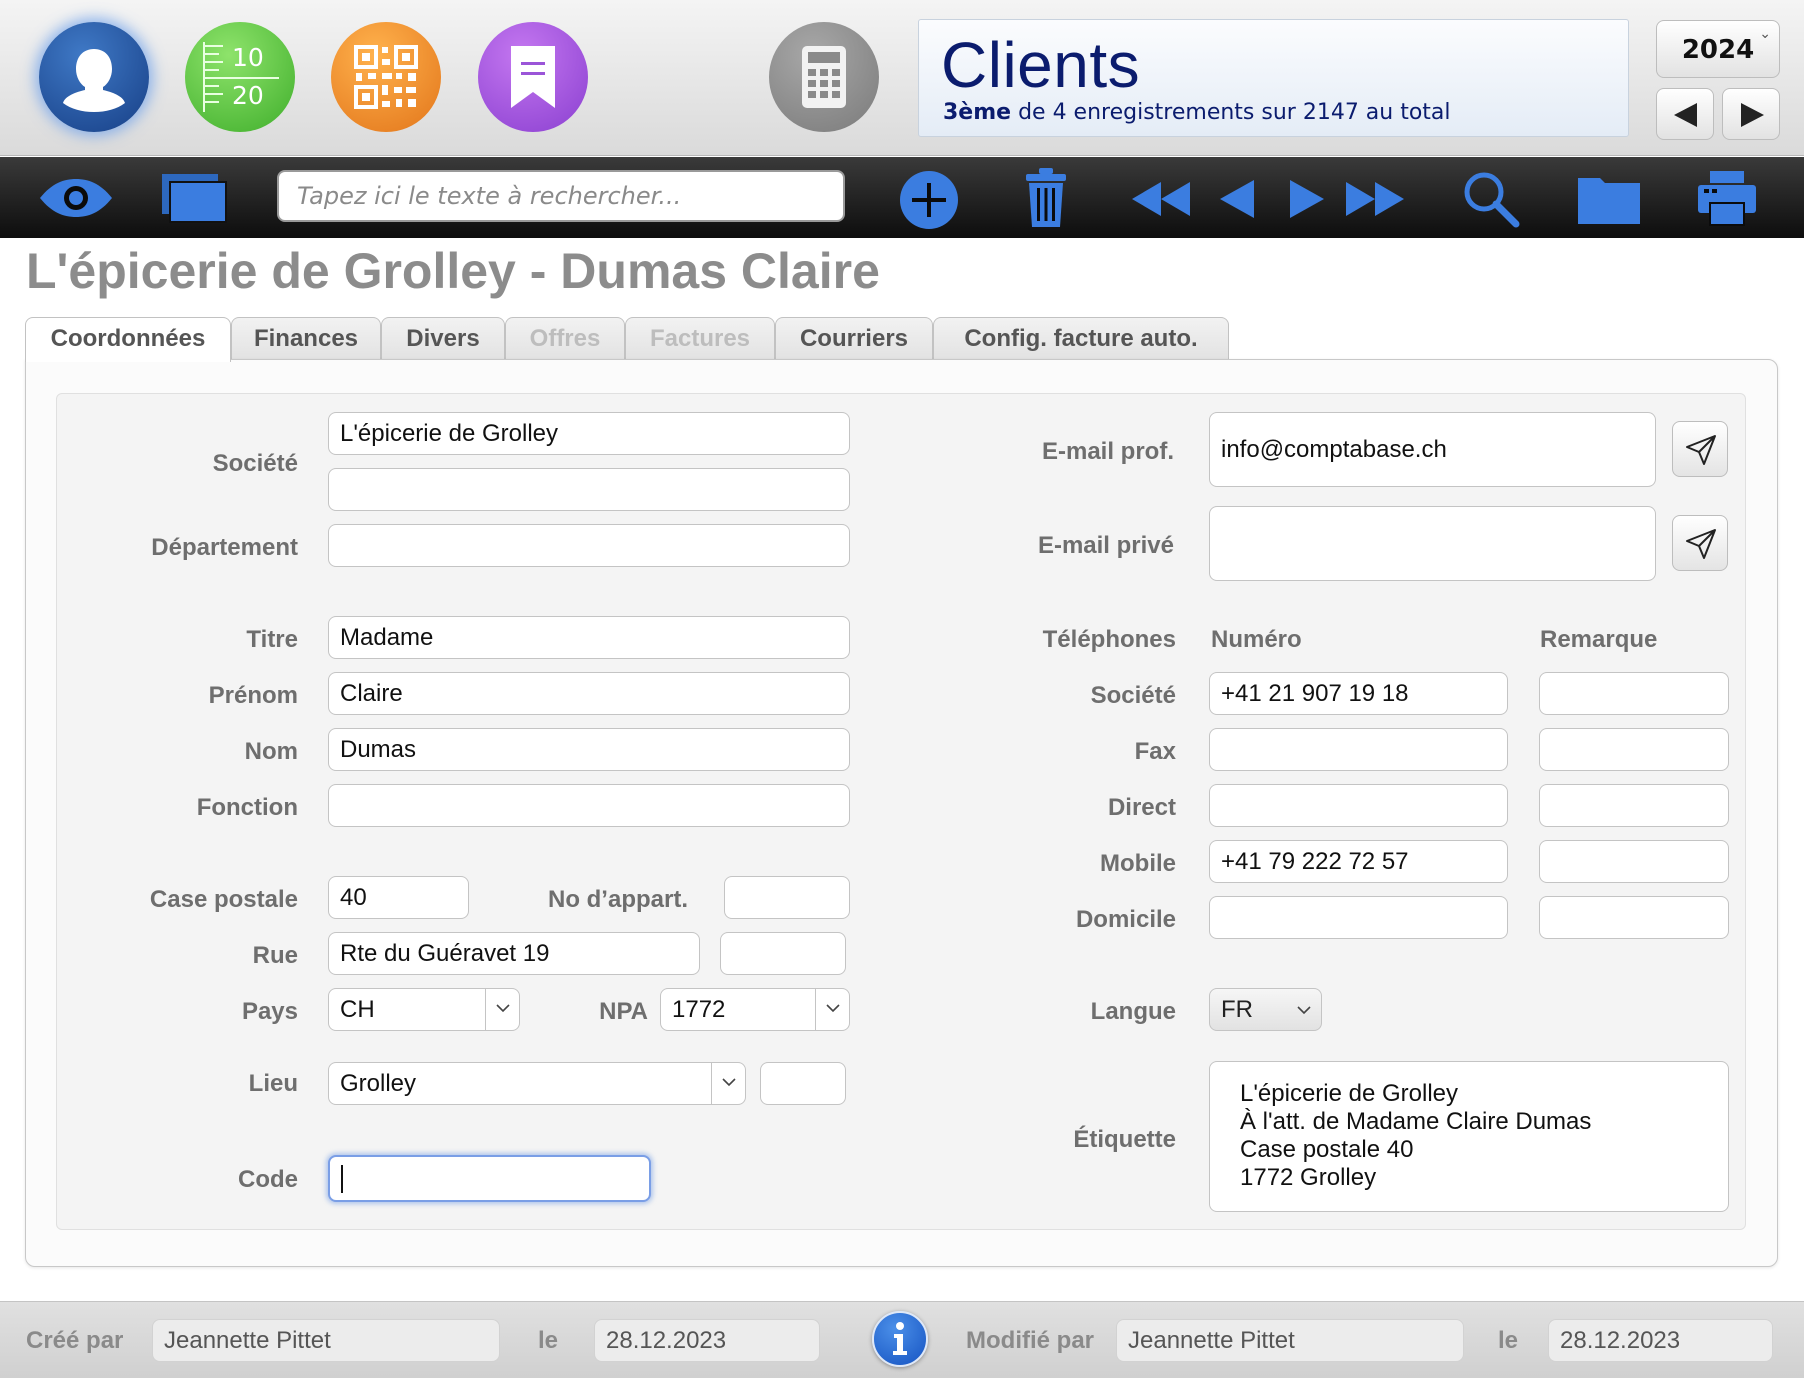 Image resolution: width=1804 pixels, height=1378 pixels. What do you see at coordinates (248, 57) in the screenshot?
I see `list-icon-top-number: 10` at bounding box center [248, 57].